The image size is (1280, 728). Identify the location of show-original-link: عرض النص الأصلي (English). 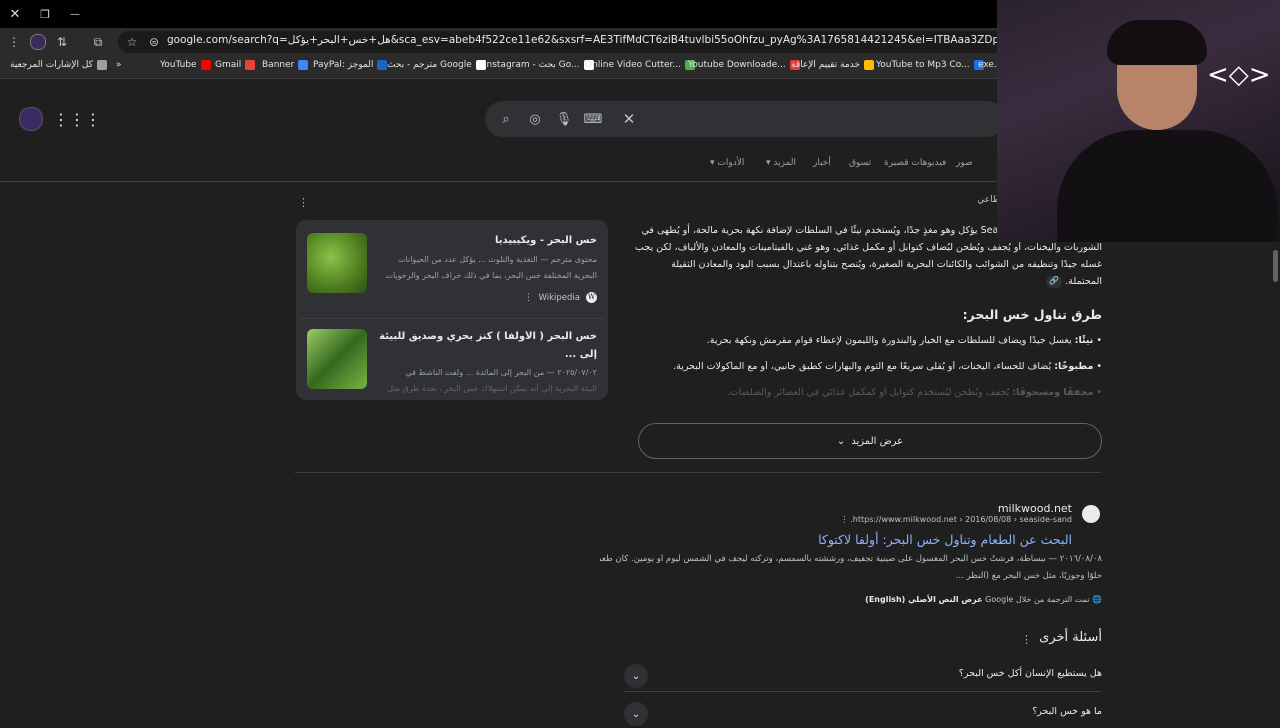
(923, 599).